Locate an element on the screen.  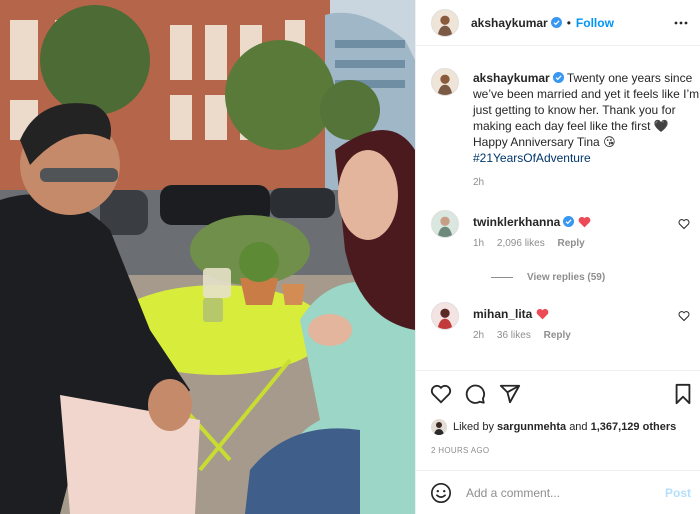
comment-header: mihan_lita is located at coordinates (511, 314).